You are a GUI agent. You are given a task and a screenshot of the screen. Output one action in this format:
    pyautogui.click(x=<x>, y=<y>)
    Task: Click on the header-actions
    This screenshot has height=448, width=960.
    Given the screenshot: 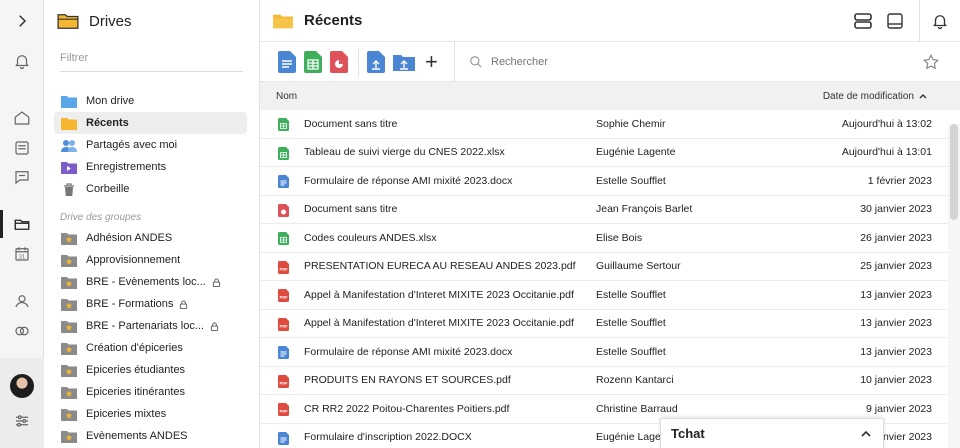 What is the action you would take?
    pyautogui.click(x=905, y=21)
    